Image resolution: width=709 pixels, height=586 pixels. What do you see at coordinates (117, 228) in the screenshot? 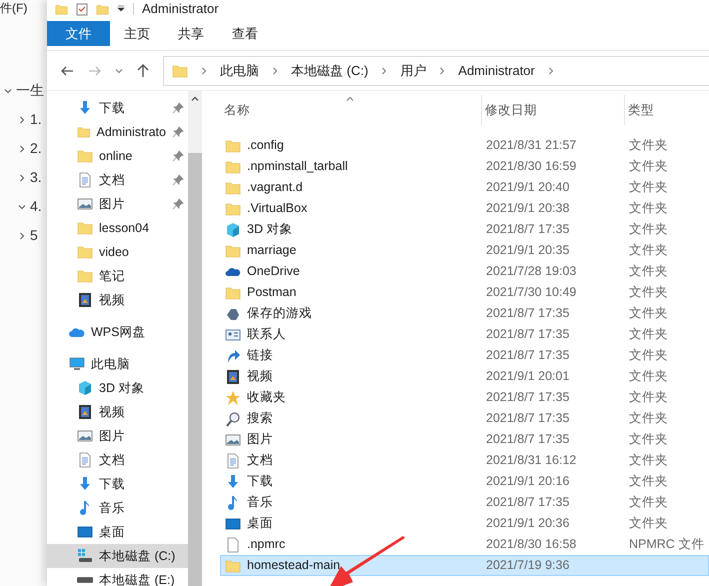
I see `nav-item: lesson04` at bounding box center [117, 228].